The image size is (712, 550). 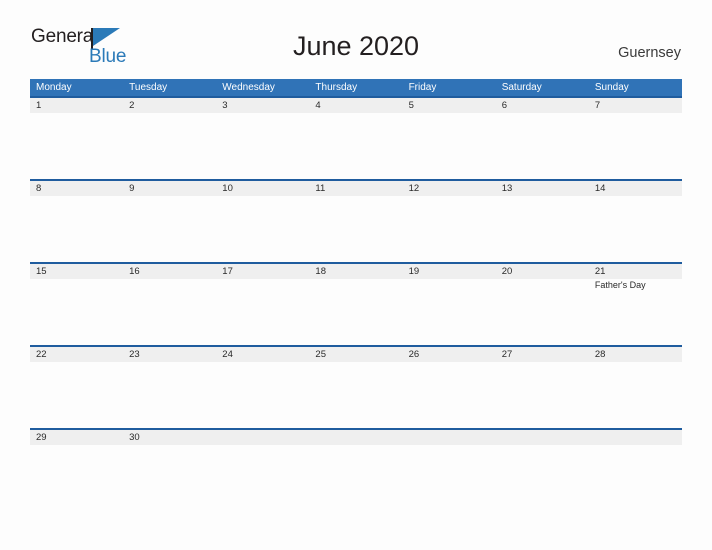 I want to click on week-event-band: Father's Day, so click(x=356, y=312).